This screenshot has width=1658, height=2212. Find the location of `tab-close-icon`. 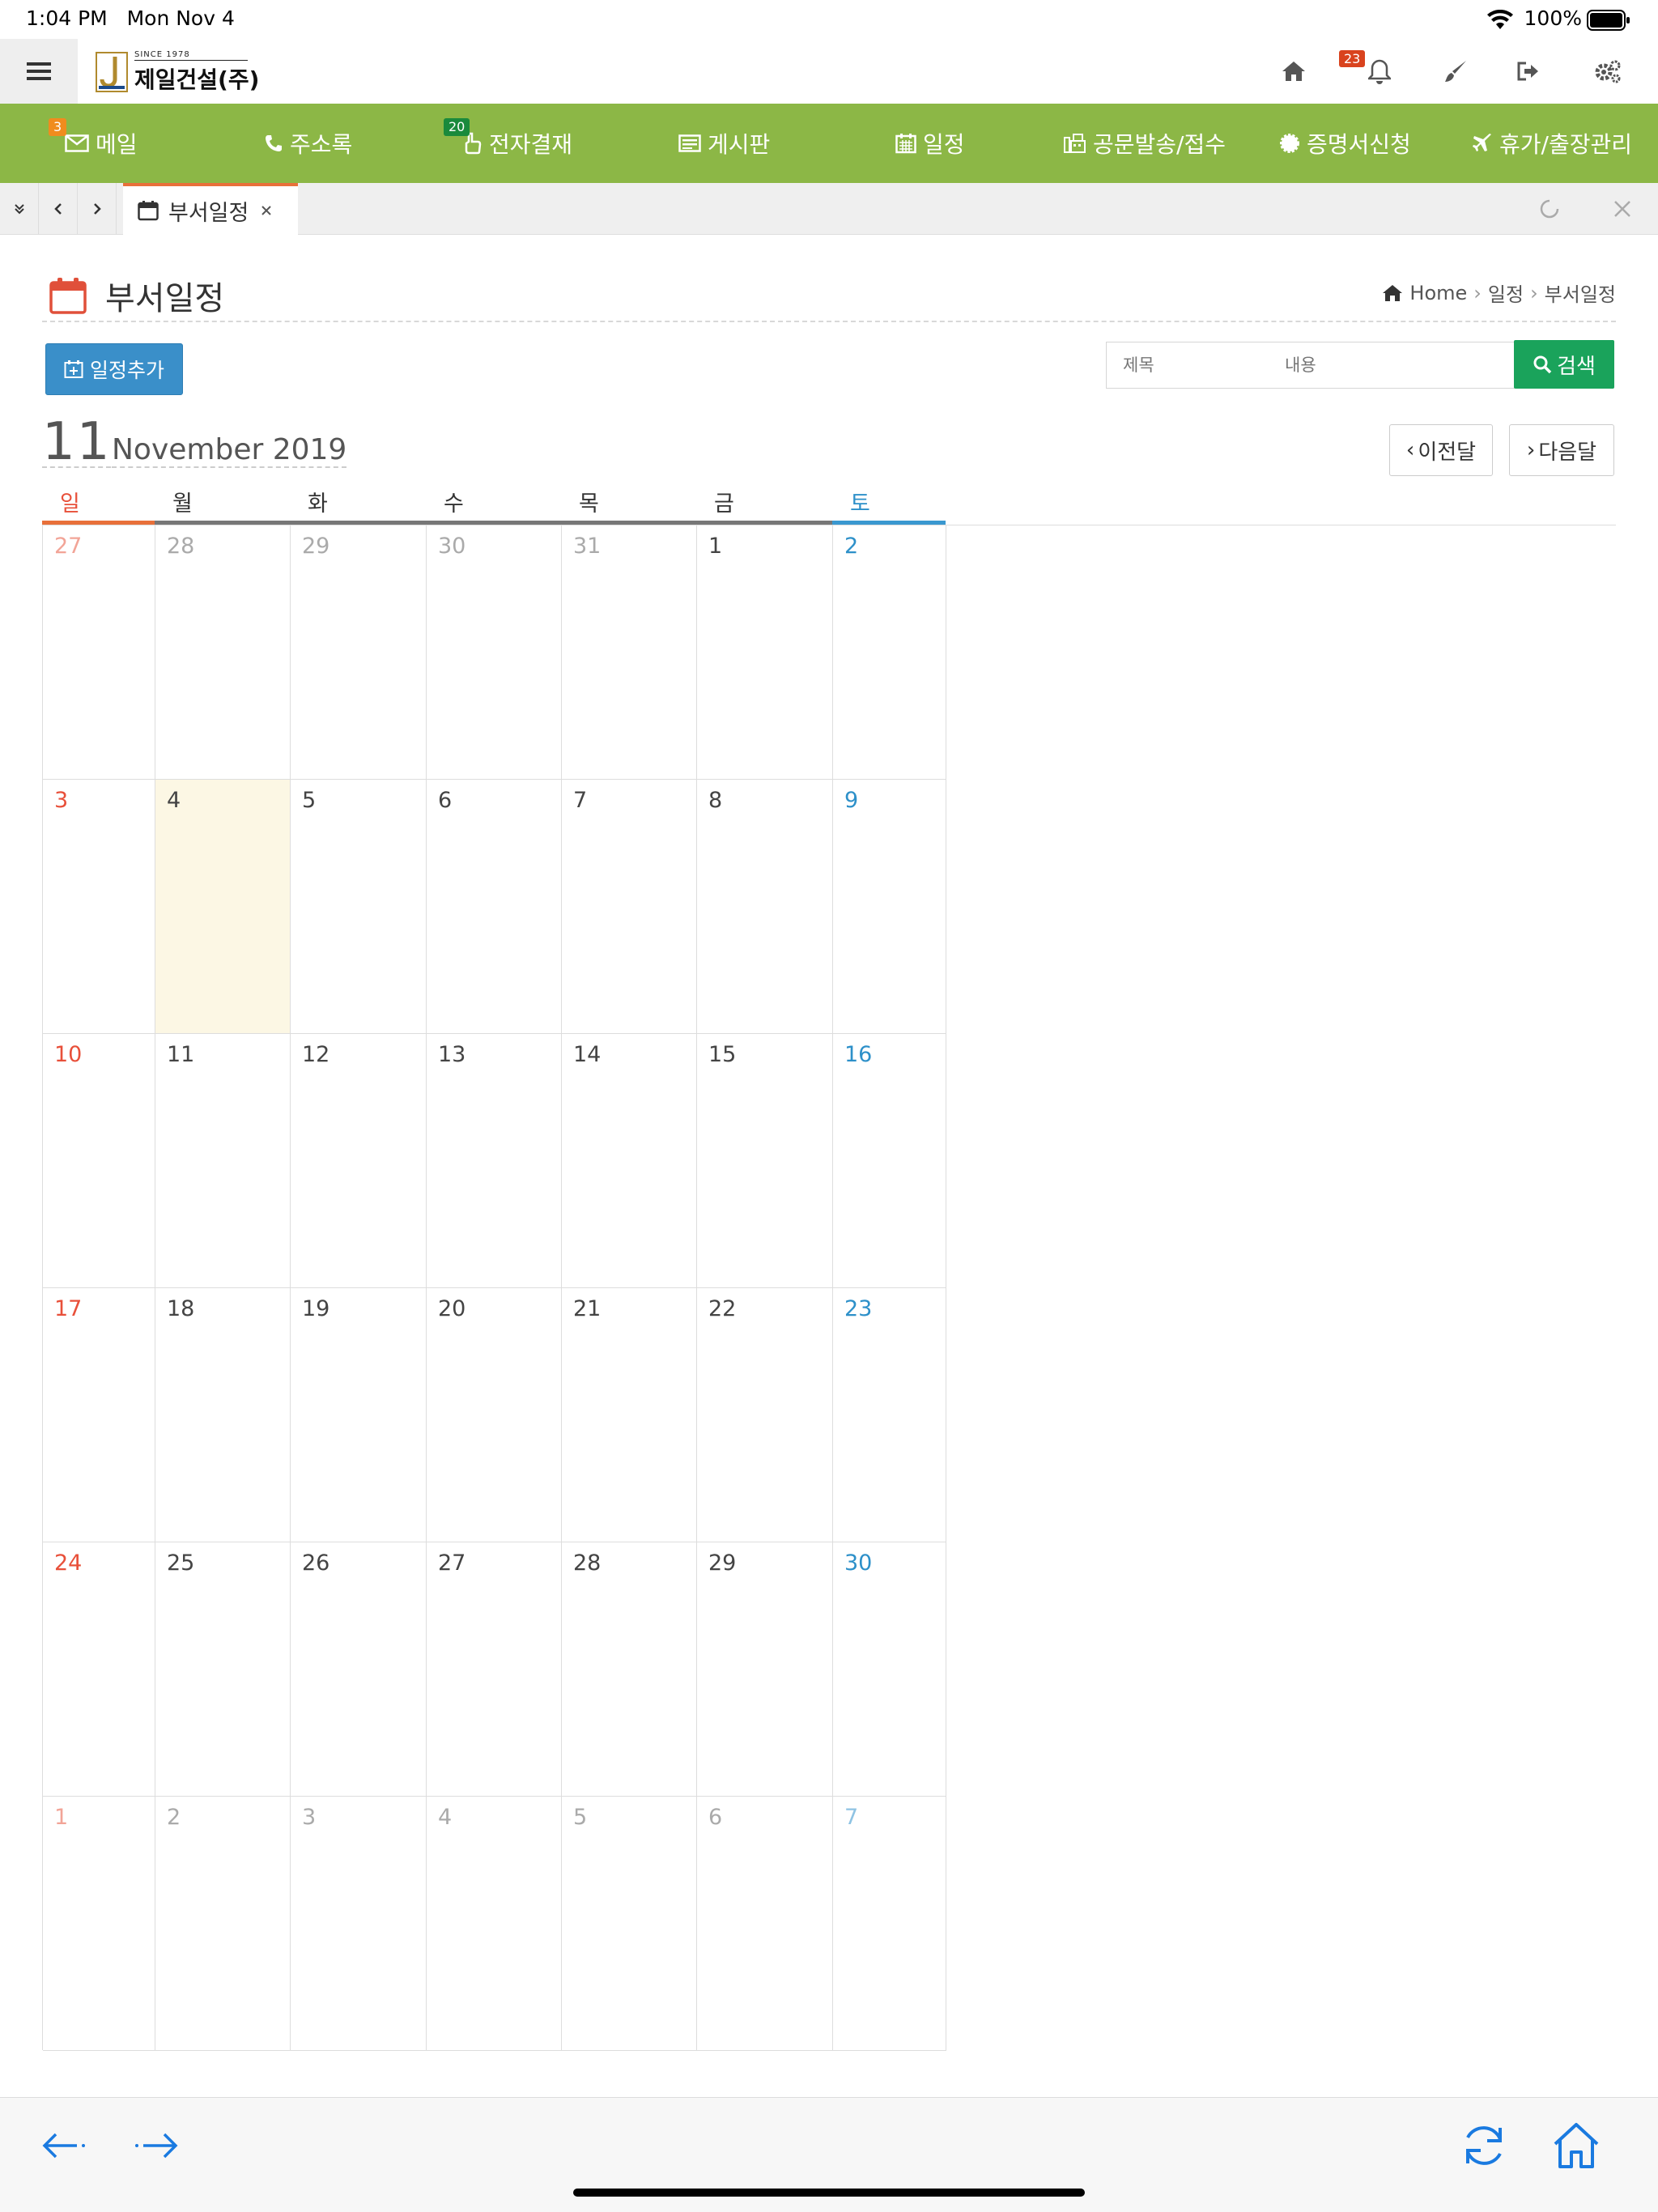

tab-close-icon is located at coordinates (266, 211).